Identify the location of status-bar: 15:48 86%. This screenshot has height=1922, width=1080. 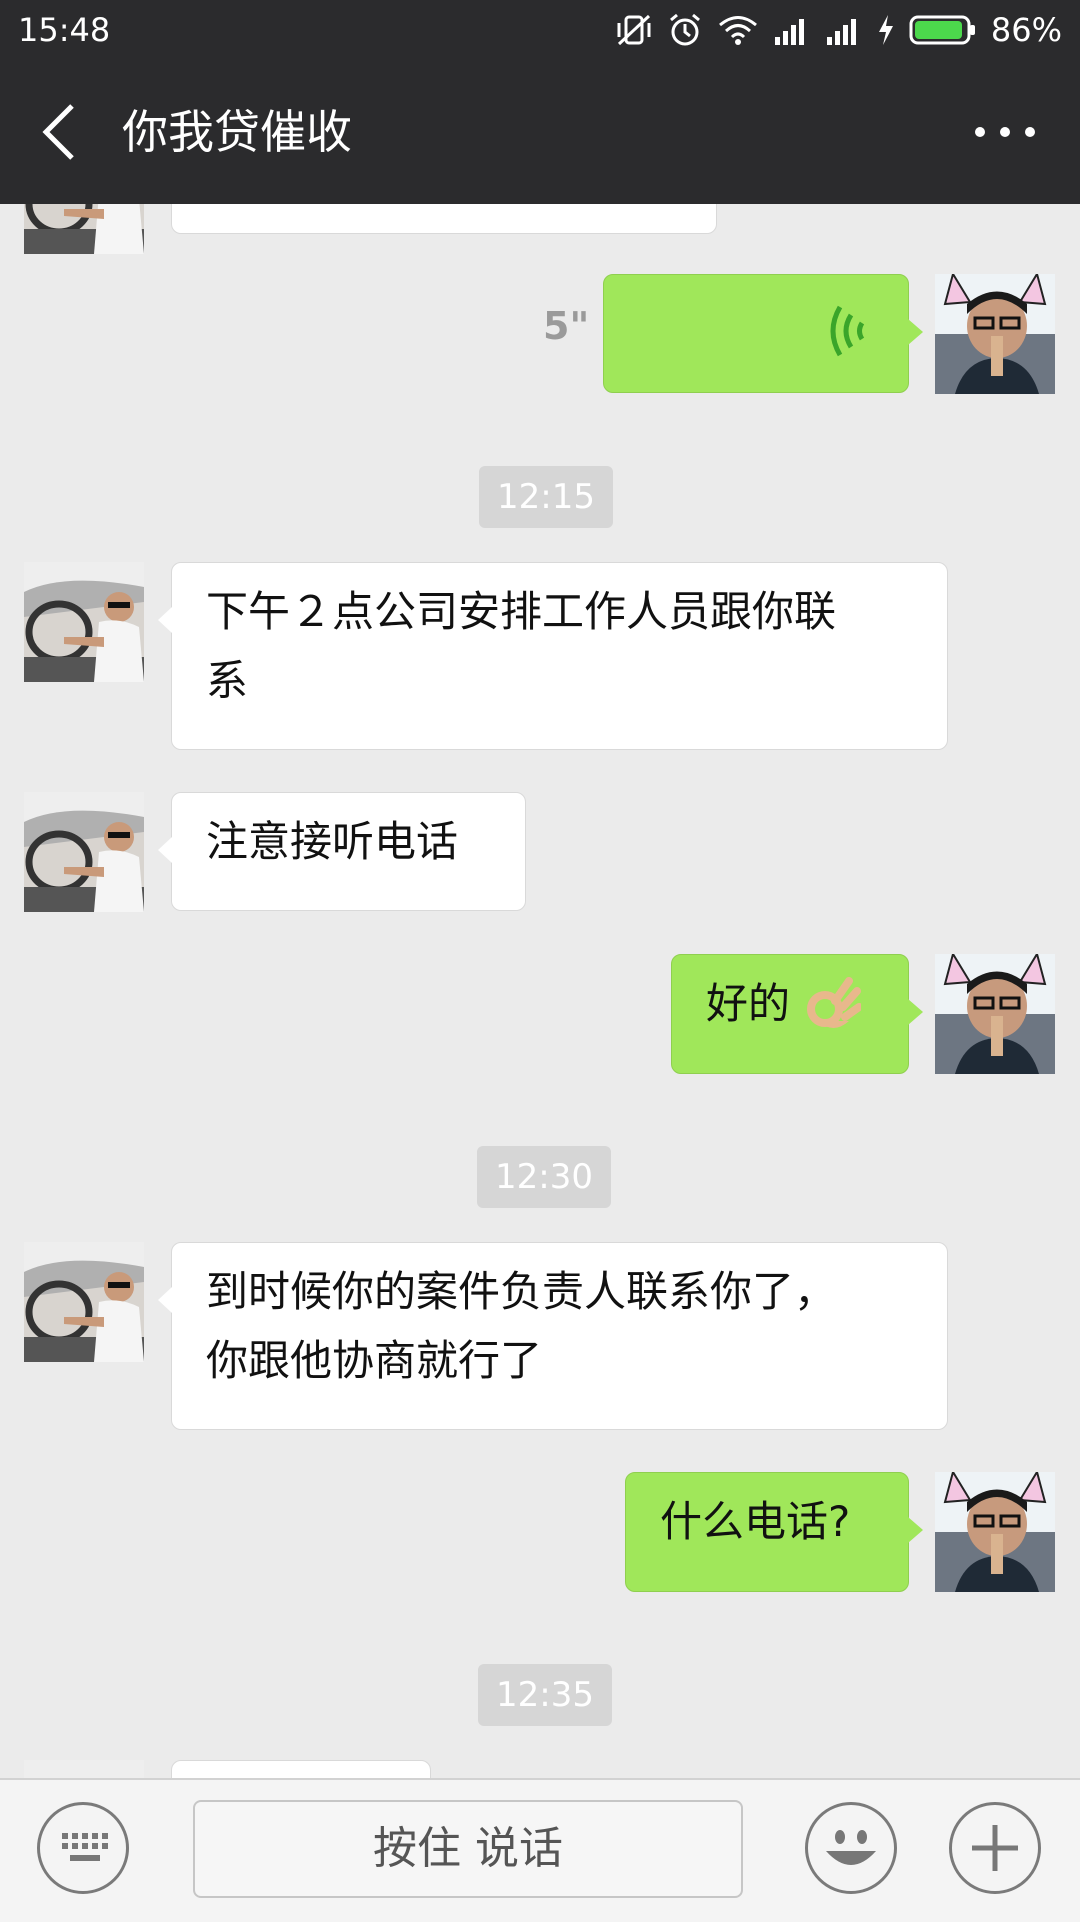
(540, 30).